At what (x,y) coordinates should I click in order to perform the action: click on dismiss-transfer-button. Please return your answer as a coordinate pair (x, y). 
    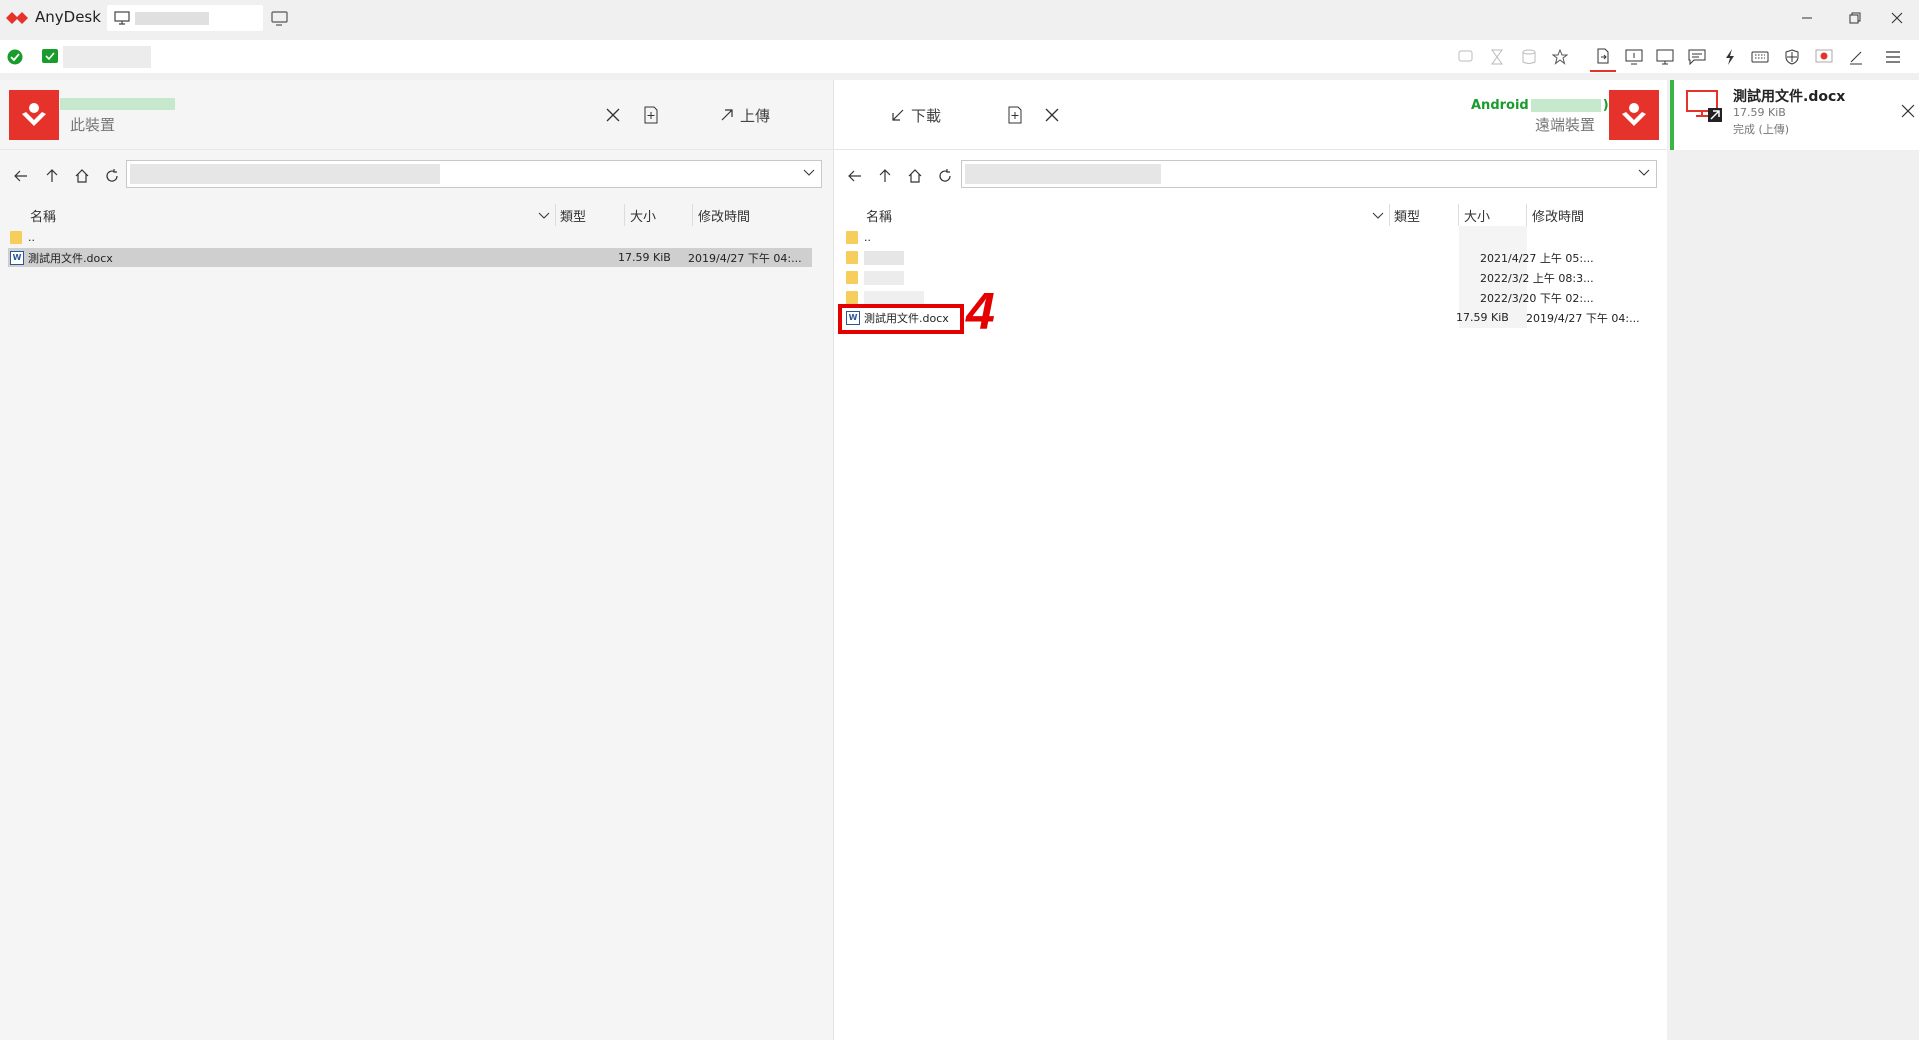
    Looking at the image, I should click on (1908, 111).